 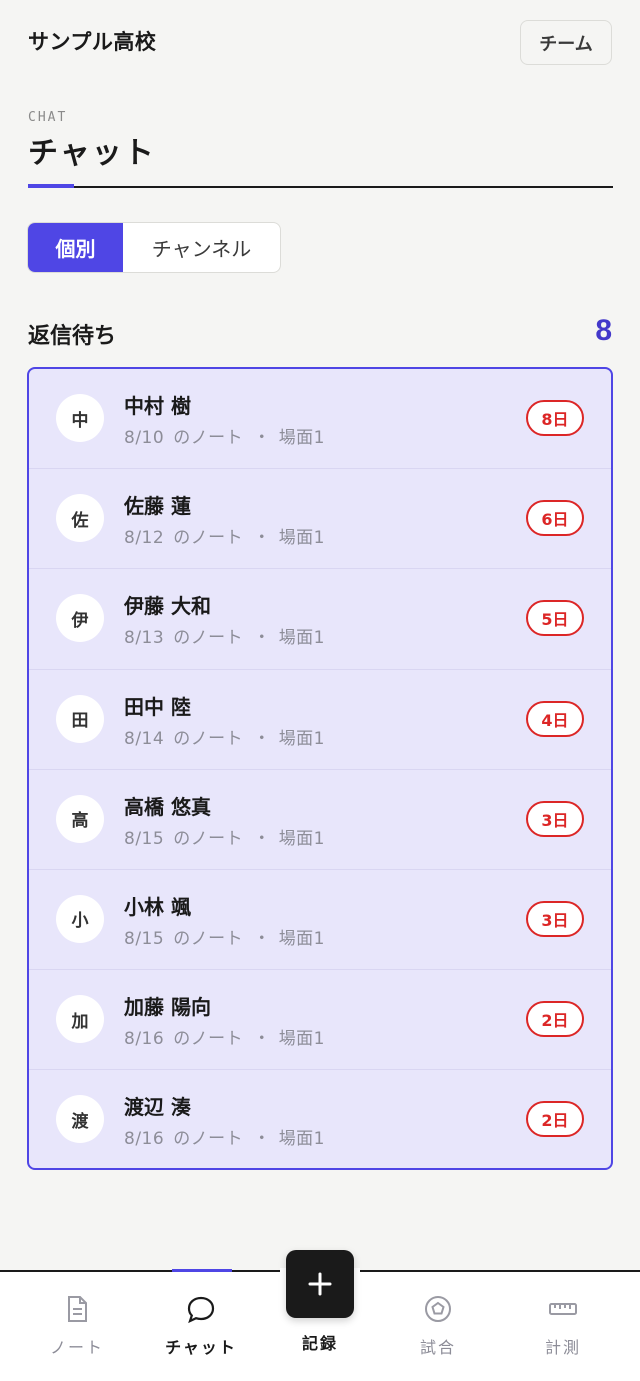 I want to click on avatar: 高, so click(x=80, y=818).